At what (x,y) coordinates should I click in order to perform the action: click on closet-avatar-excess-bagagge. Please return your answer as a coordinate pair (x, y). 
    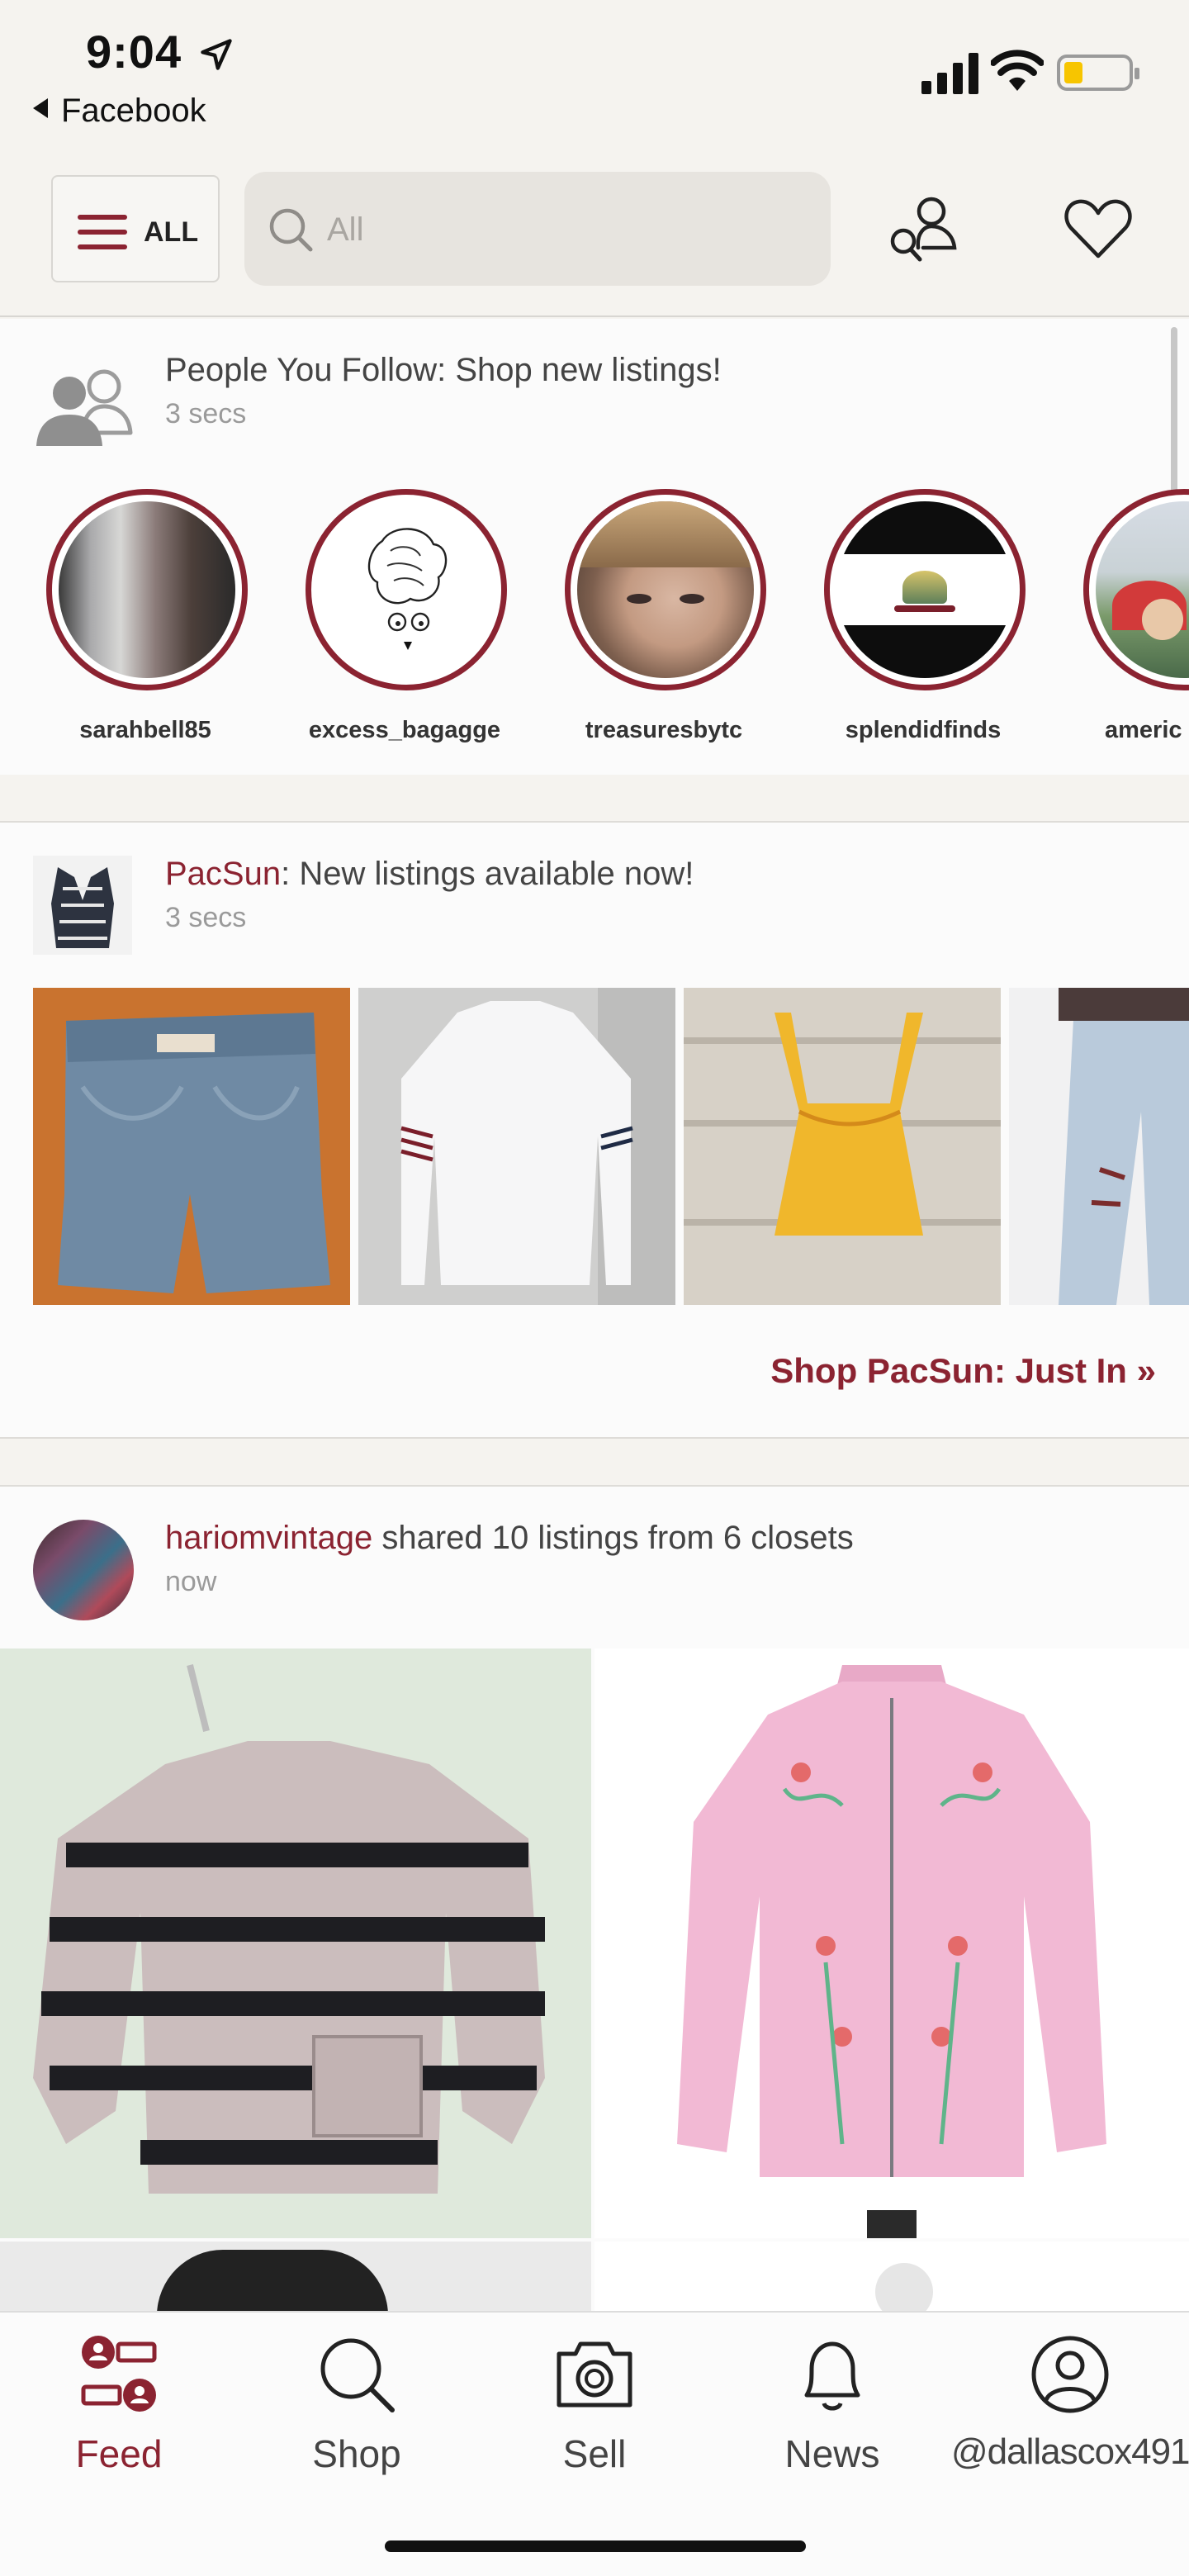
    Looking at the image, I should click on (406, 589).